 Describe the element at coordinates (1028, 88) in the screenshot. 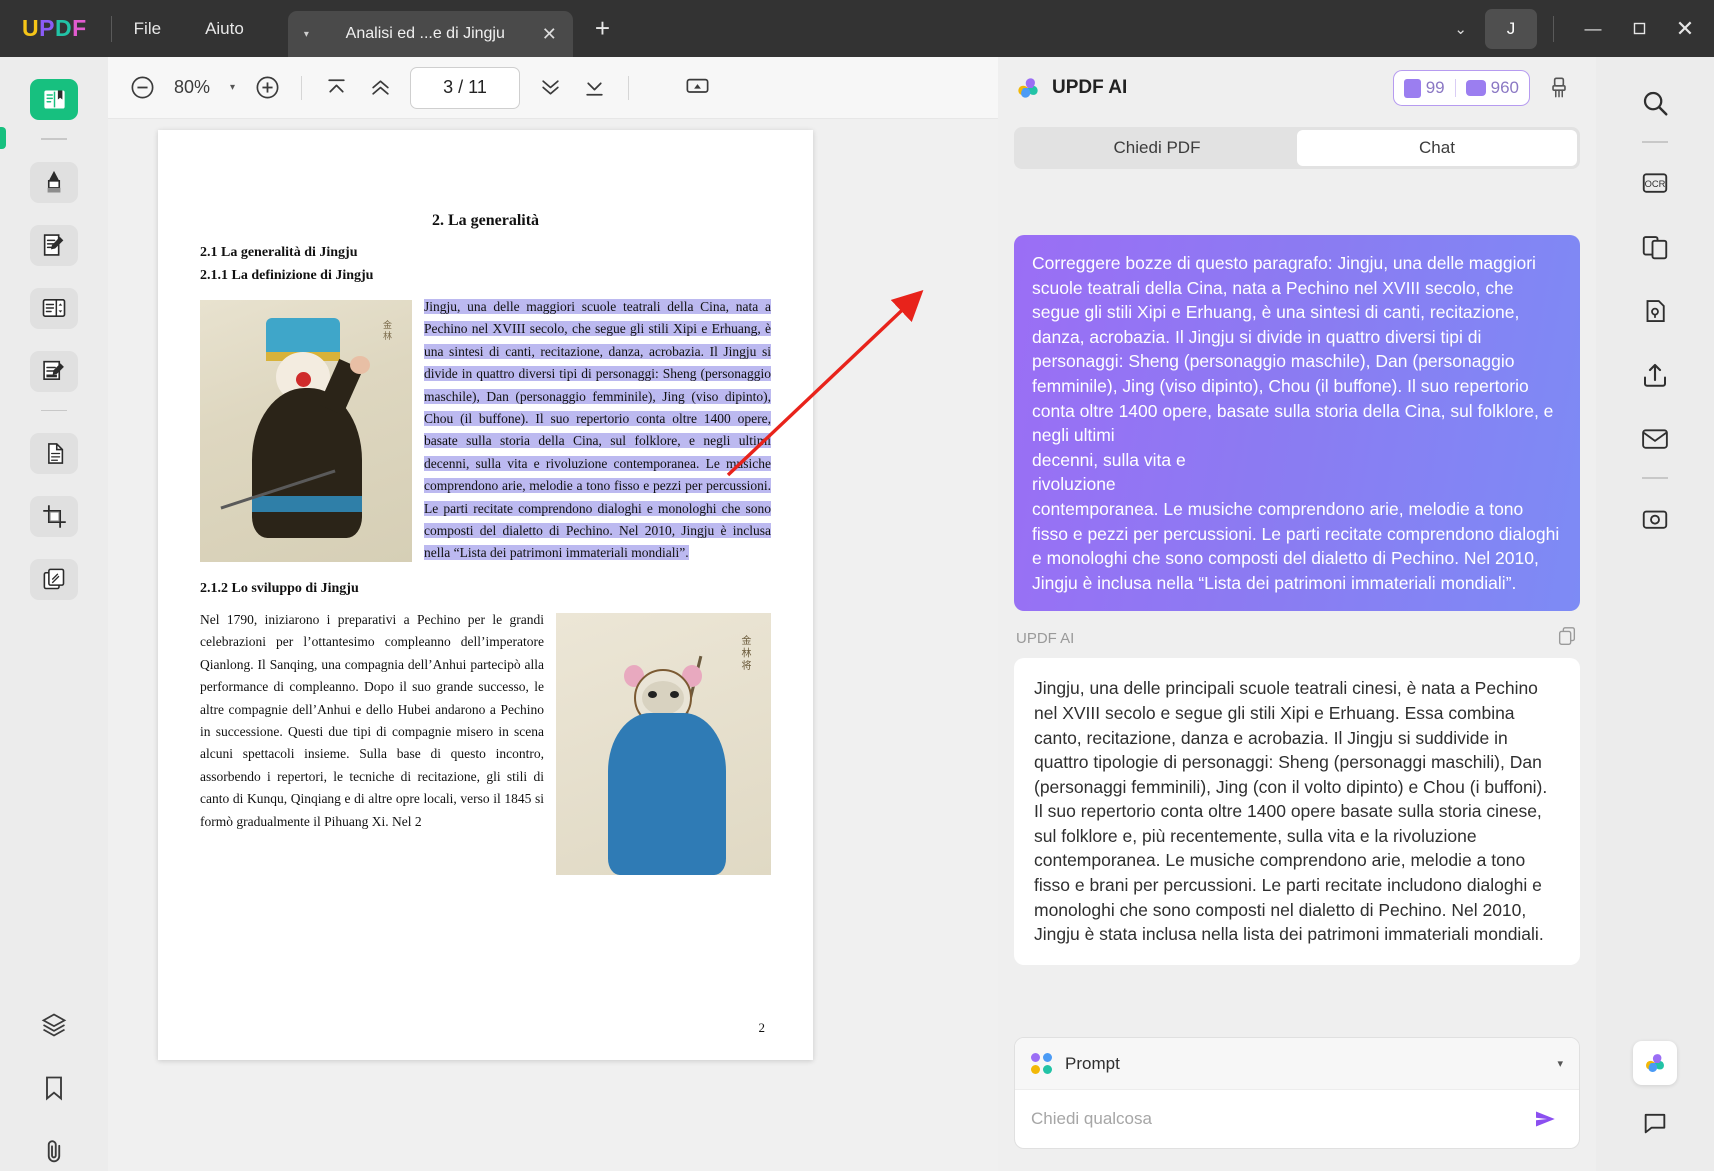

I see `updf-ai-logo-icon` at that location.